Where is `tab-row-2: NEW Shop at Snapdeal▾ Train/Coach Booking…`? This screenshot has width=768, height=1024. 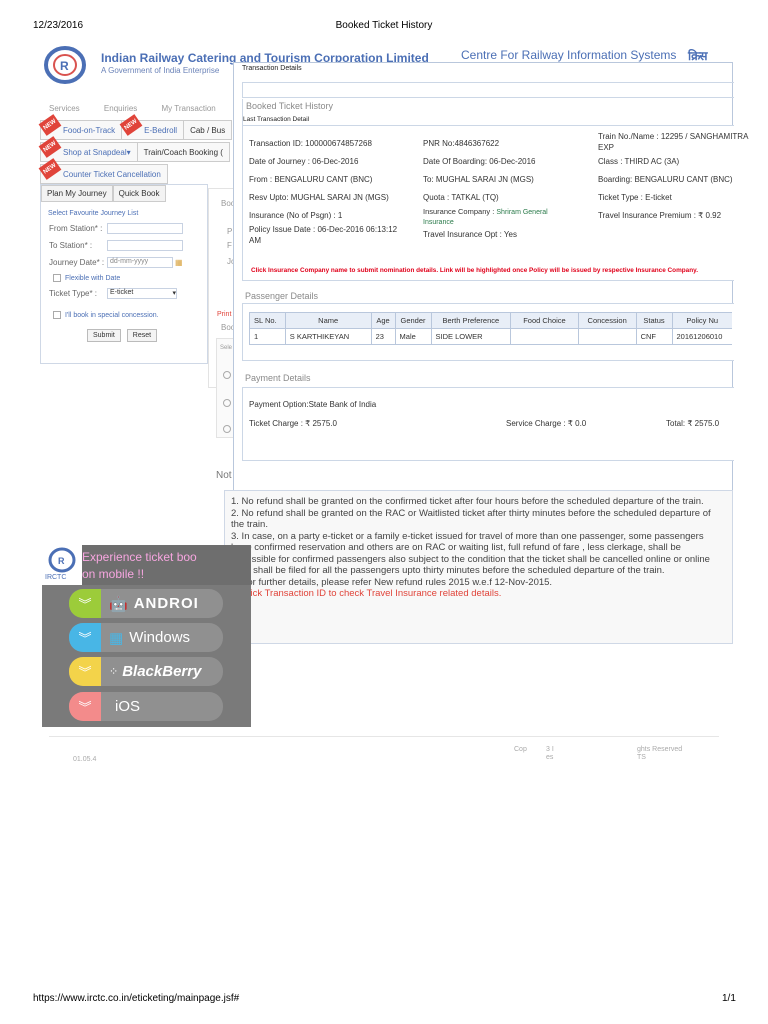 tab-row-2: NEW Shop at Snapdeal▾ Train/Coach Booking… is located at coordinates (134, 149).